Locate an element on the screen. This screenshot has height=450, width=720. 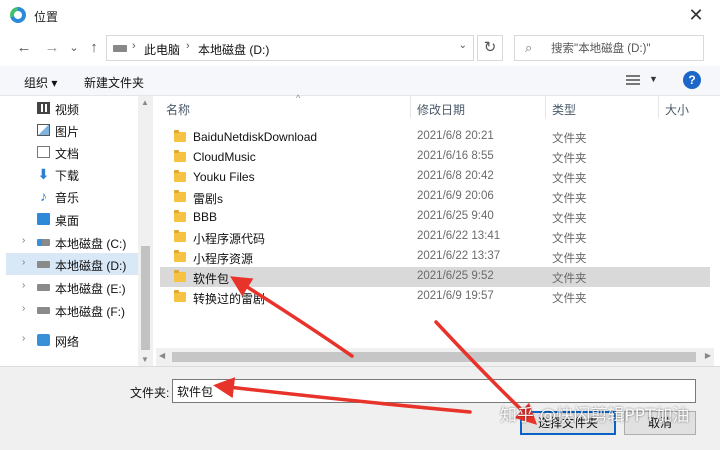
chevron-down-icon: ⌄ is located at coordinates (463, 45).